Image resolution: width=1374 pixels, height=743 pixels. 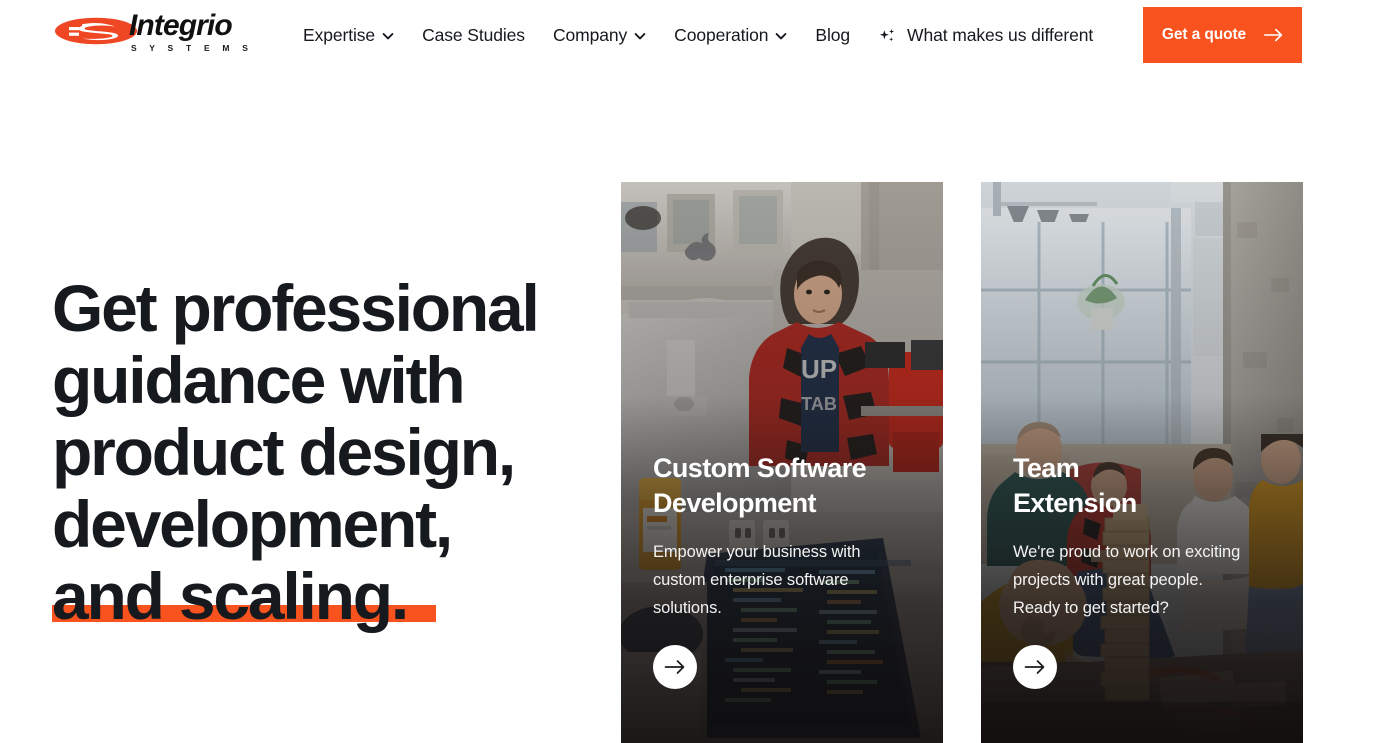 I want to click on nav-label: Case Studies, so click(x=473, y=35).